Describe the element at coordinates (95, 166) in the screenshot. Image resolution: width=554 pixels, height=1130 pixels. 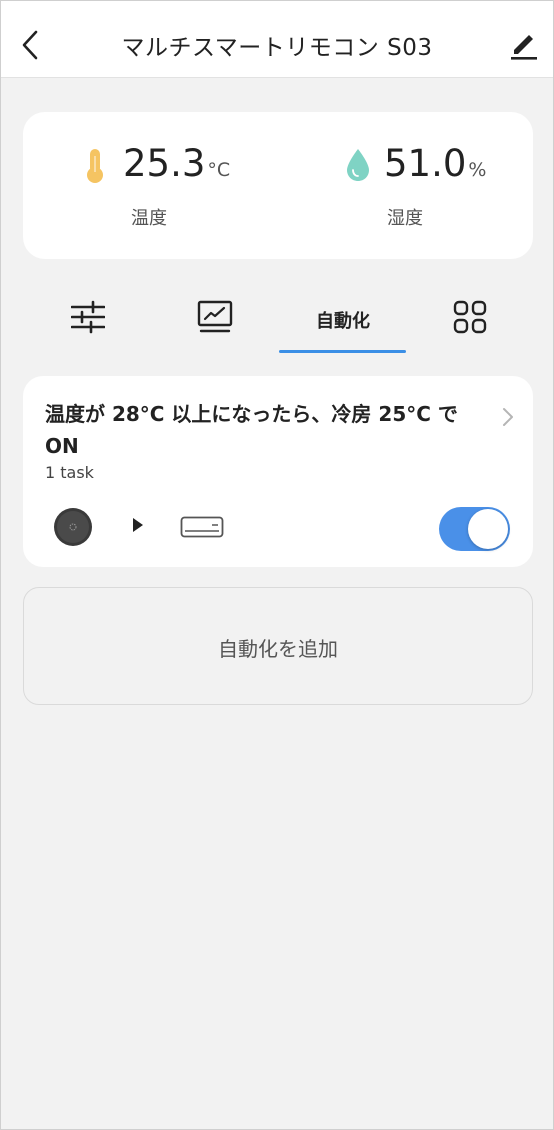
I see `thermometer-icon` at that location.